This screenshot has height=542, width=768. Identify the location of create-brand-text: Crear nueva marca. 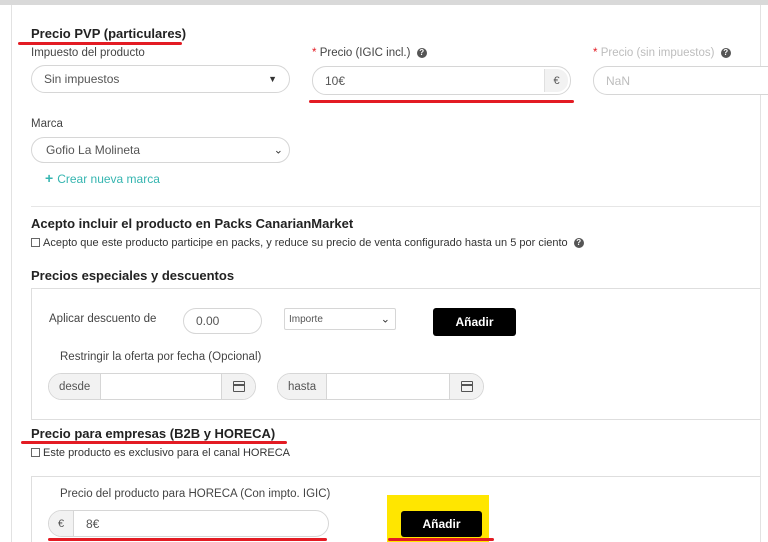
(108, 179).